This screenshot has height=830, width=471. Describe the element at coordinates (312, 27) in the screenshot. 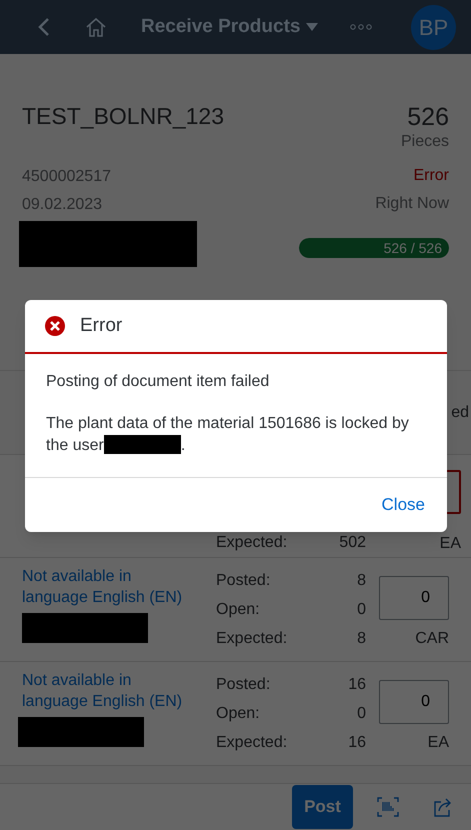

I see `caret-icon` at that location.